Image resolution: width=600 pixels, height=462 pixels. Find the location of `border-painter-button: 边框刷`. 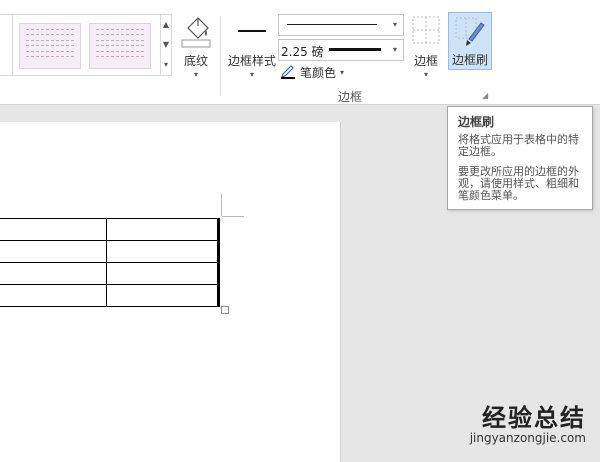

border-painter-button: 边框刷 is located at coordinates (470, 41).